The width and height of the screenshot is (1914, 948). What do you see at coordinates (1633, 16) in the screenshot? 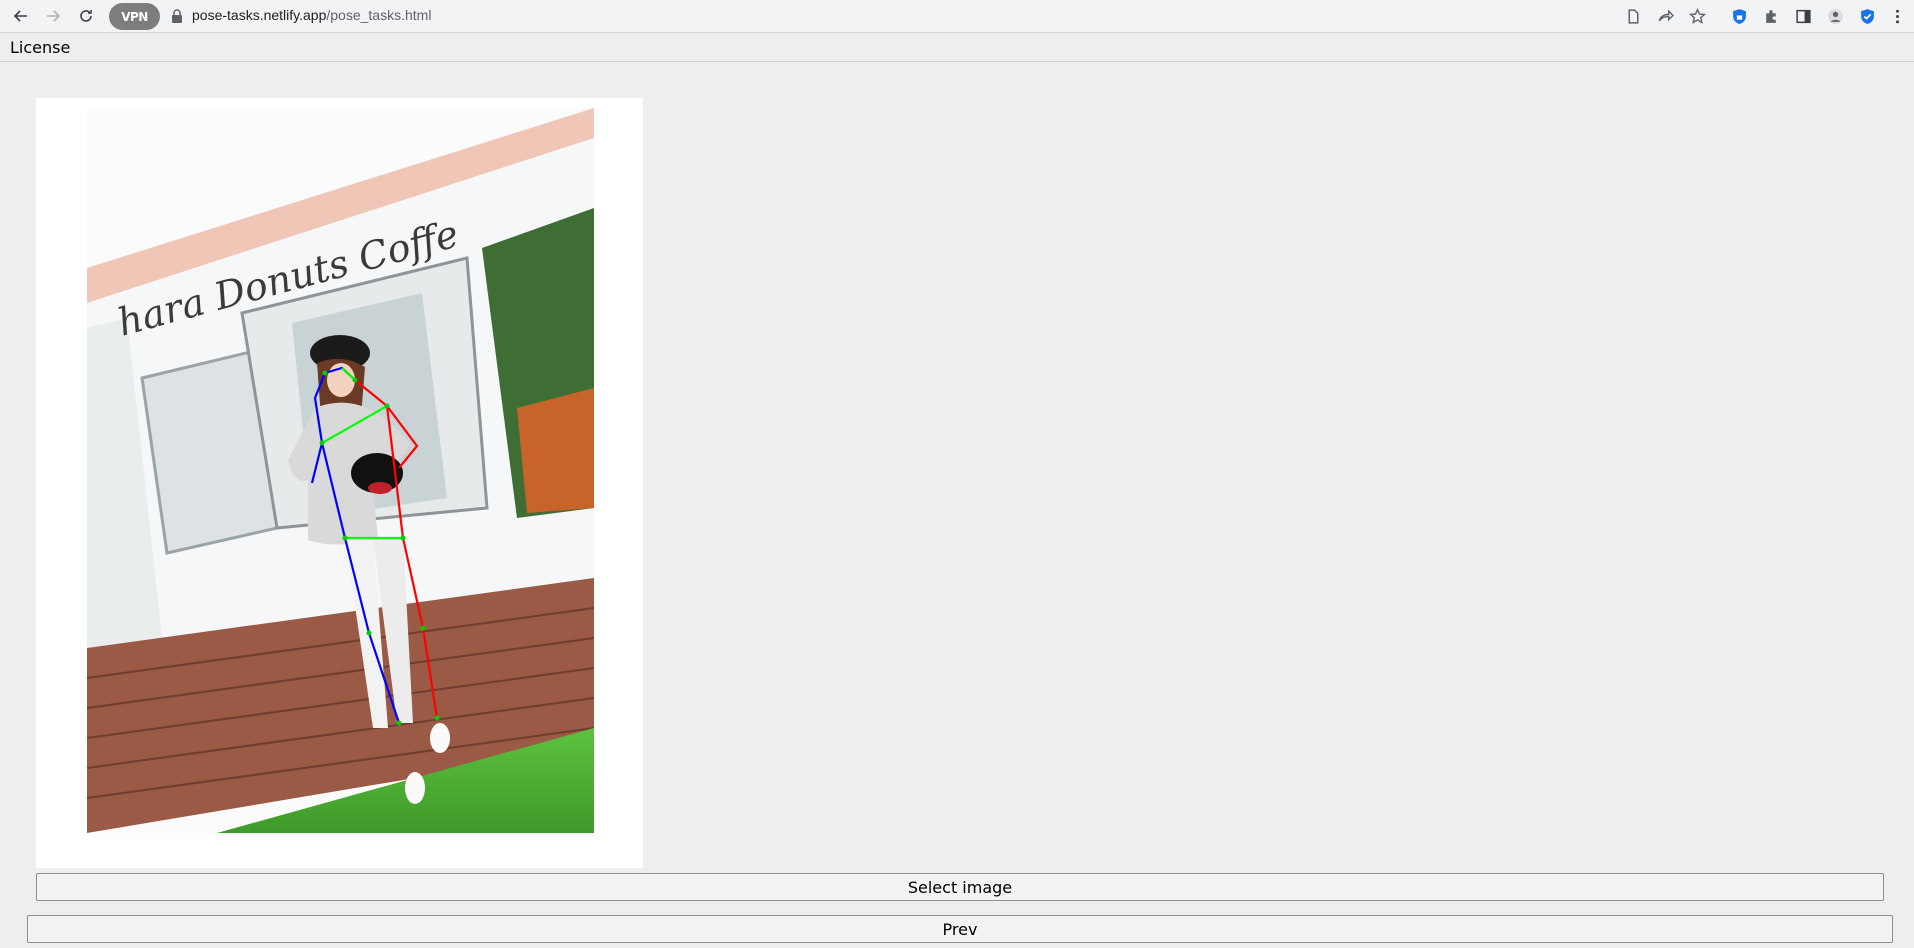
I see `document-icon` at bounding box center [1633, 16].